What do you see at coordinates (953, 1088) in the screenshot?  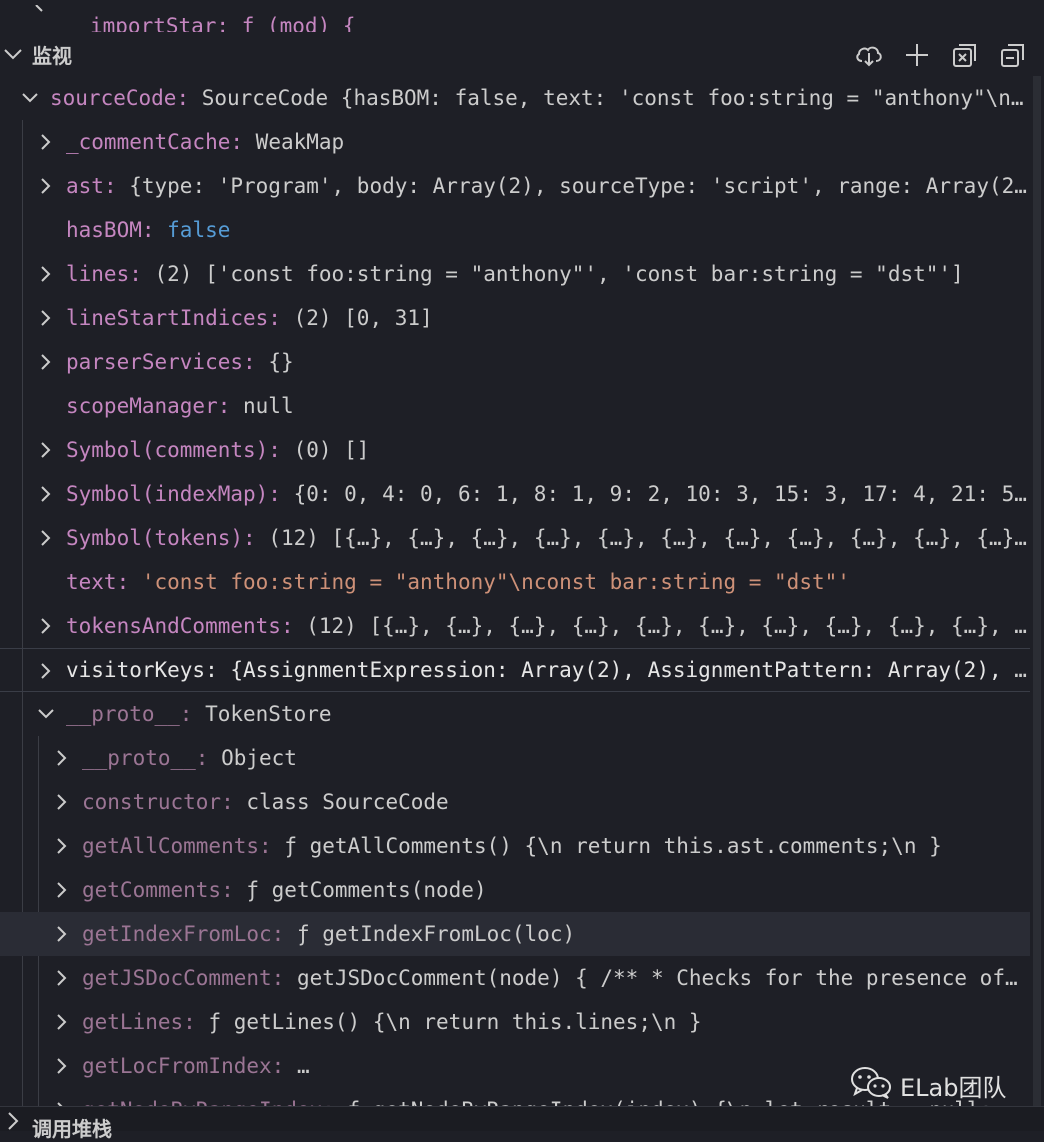 I see `watermark-label: ELab团队` at bounding box center [953, 1088].